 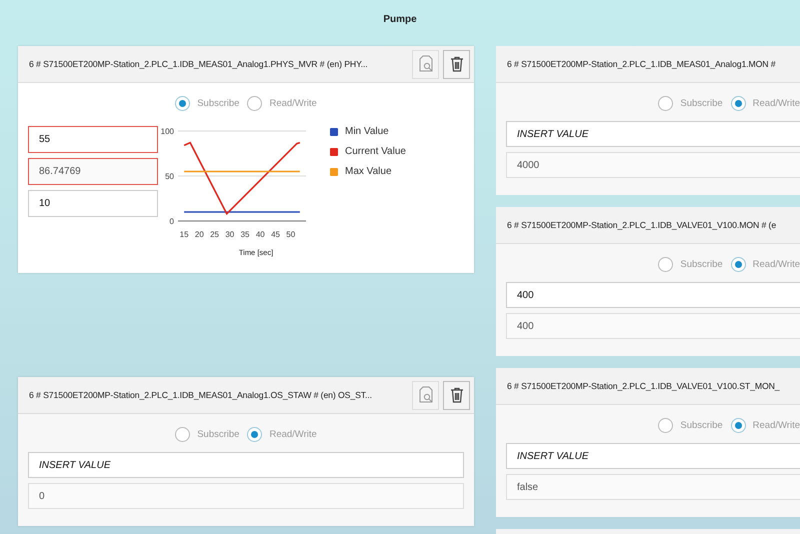 I want to click on value-display: 86.74769, so click(x=93, y=171).